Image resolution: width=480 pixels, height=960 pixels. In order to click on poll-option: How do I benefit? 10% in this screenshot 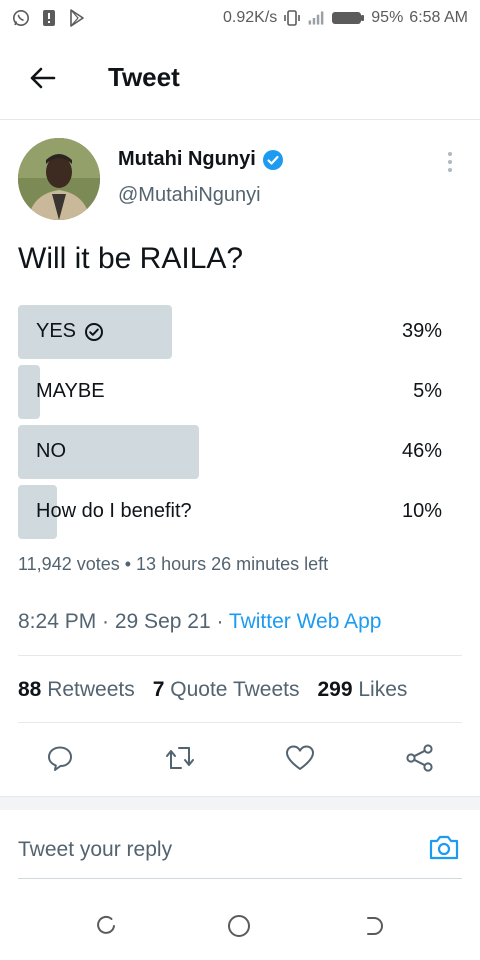, I will do `click(230, 512)`.